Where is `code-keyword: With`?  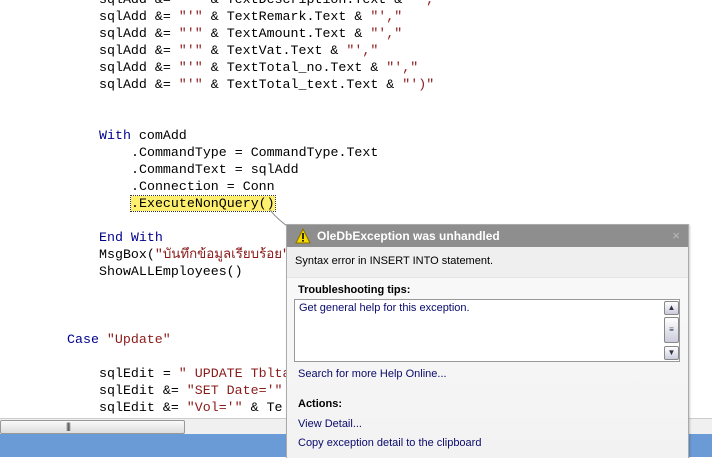
code-keyword: With is located at coordinates (115, 135).